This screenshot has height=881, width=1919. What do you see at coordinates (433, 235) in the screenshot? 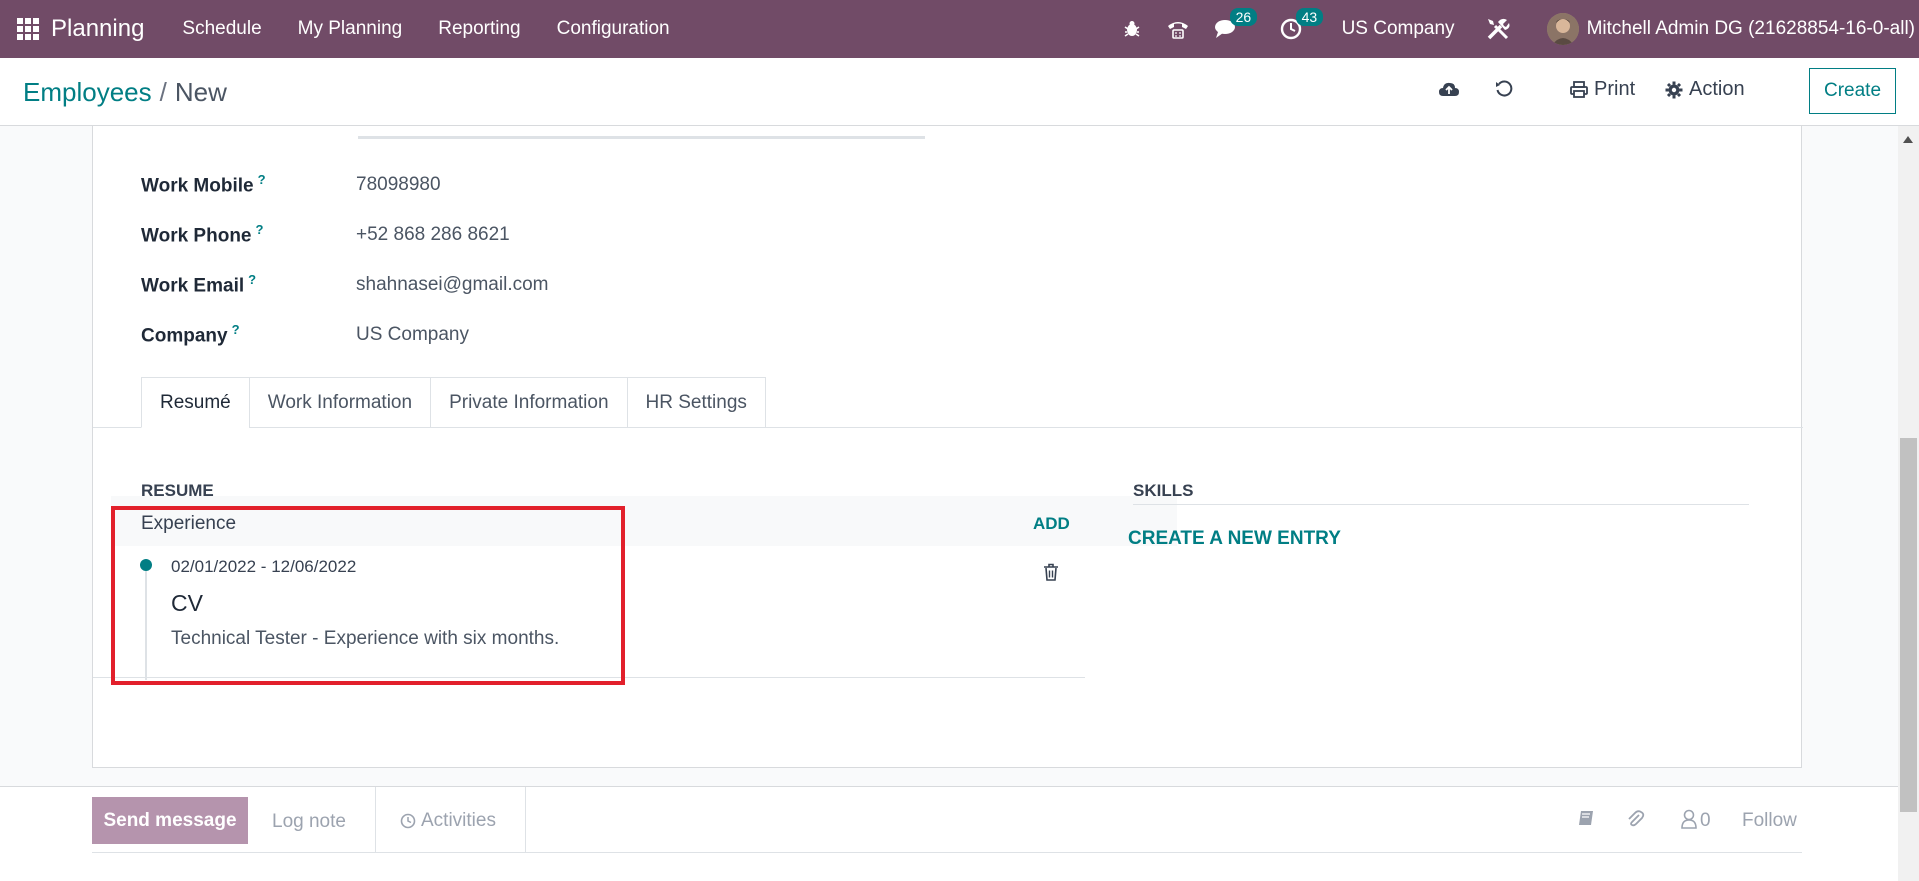
I see `work-phone-input: +52 868 286 8621` at bounding box center [433, 235].